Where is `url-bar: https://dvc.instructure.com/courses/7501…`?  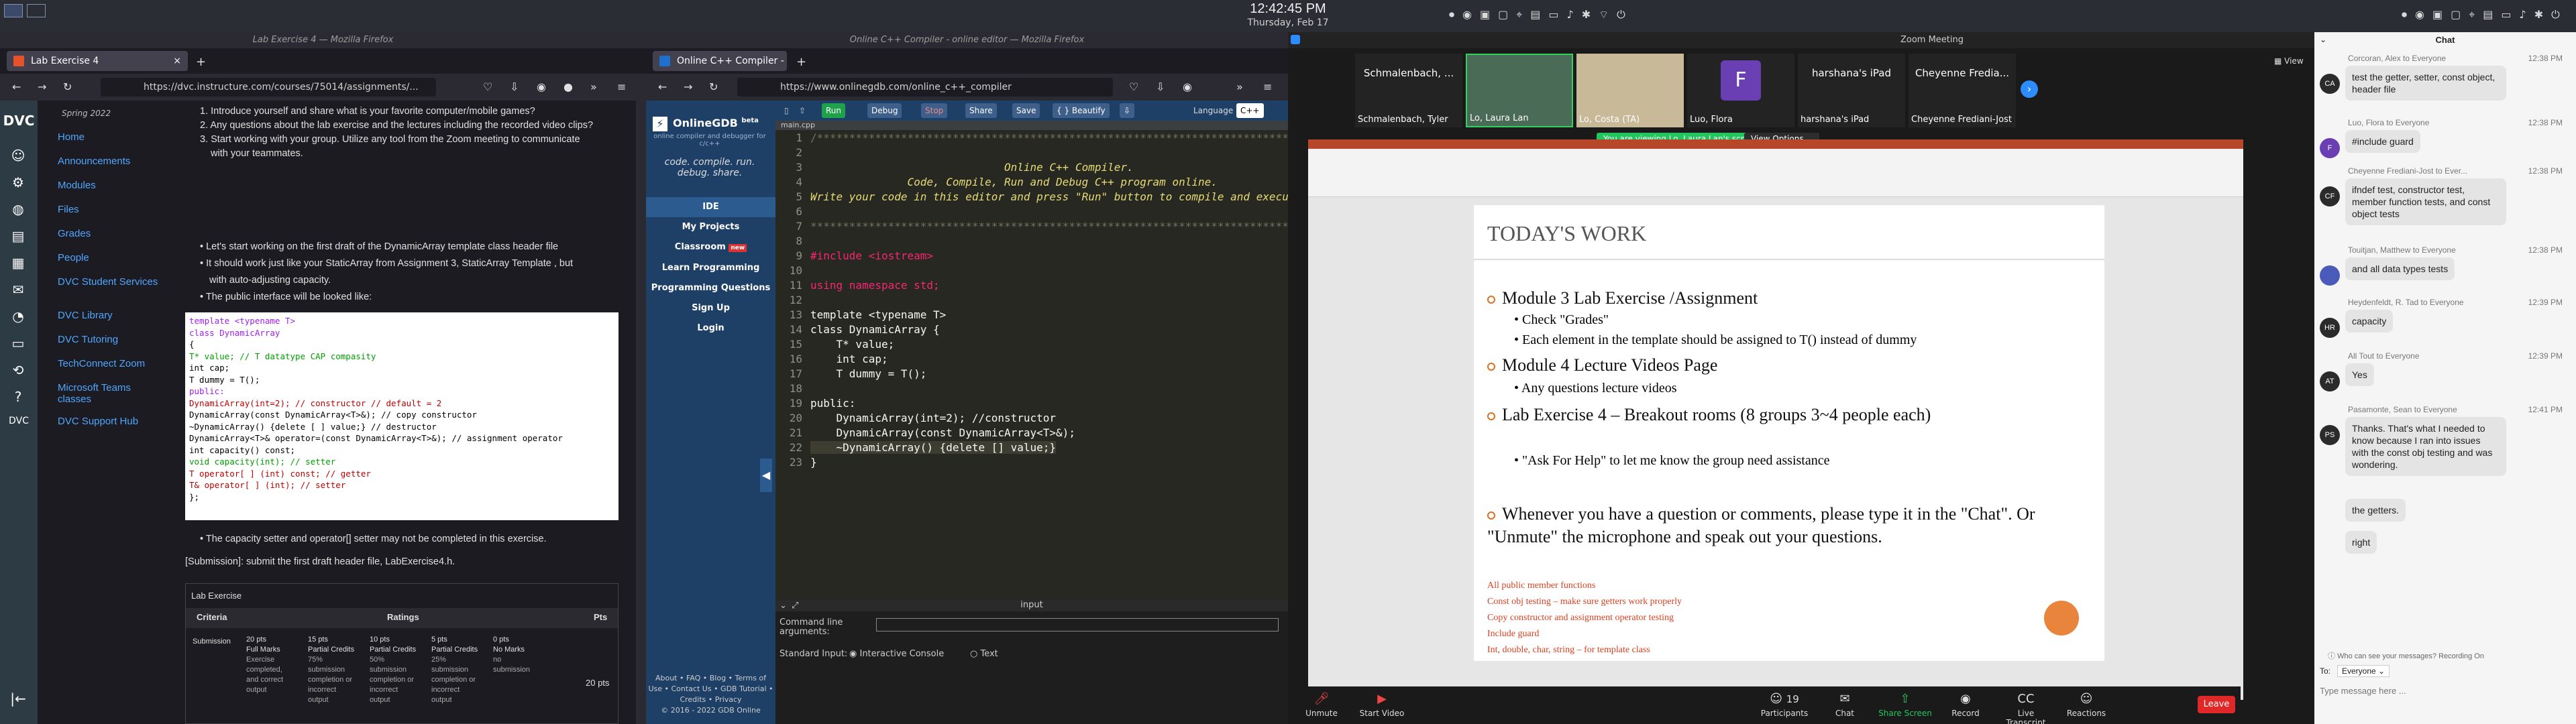
url-bar: https://dvc.instructure.com/courses/7501… is located at coordinates (268, 87).